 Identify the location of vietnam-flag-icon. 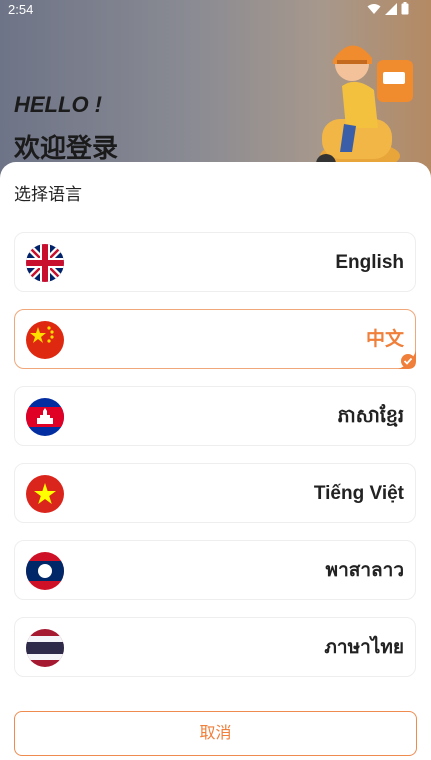
(45, 494).